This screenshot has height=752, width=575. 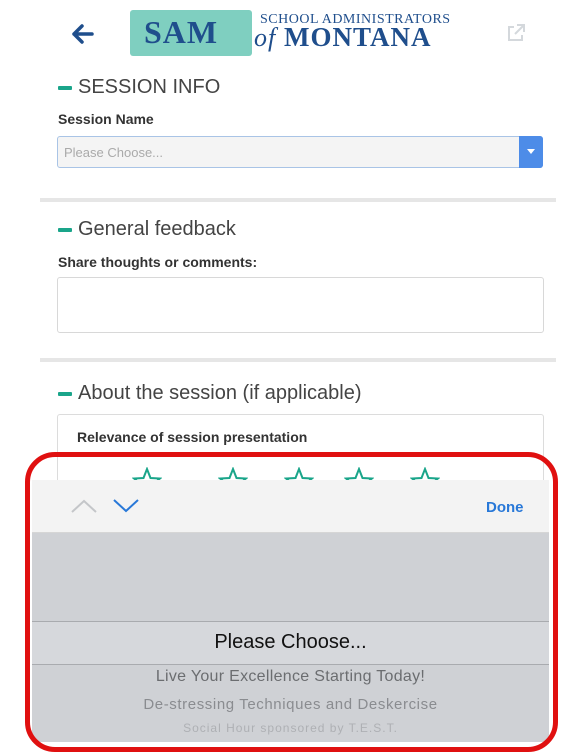 What do you see at coordinates (106, 119) in the screenshot?
I see `session-name-label: Session Name` at bounding box center [106, 119].